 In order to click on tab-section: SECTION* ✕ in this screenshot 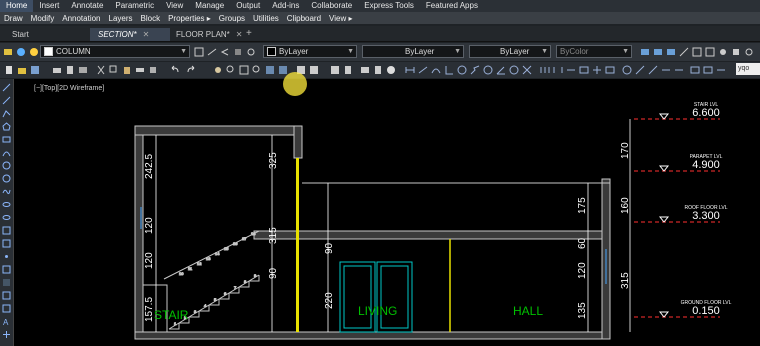, I will do `click(130, 34)`.